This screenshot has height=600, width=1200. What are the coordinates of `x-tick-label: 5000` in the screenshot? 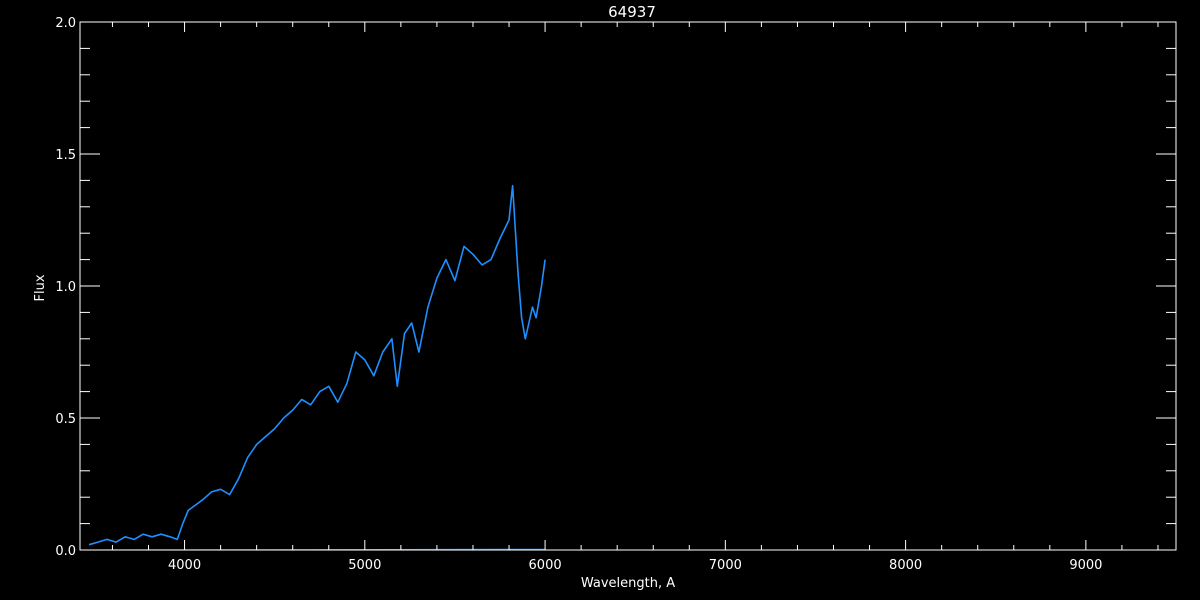 It's located at (364, 565).